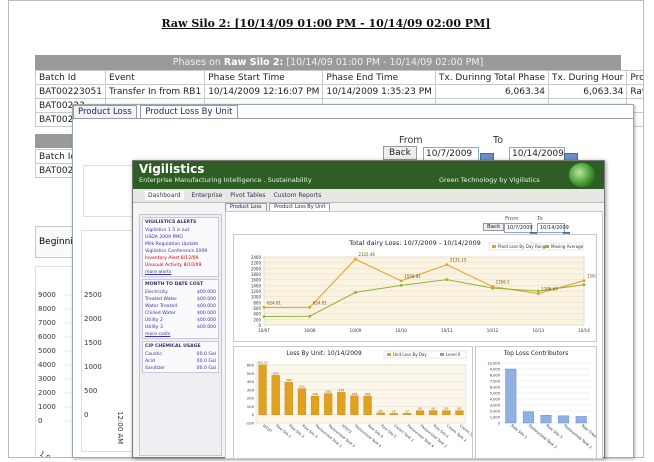  I want to click on to-date-input: 10/14/2009, so click(553, 228).